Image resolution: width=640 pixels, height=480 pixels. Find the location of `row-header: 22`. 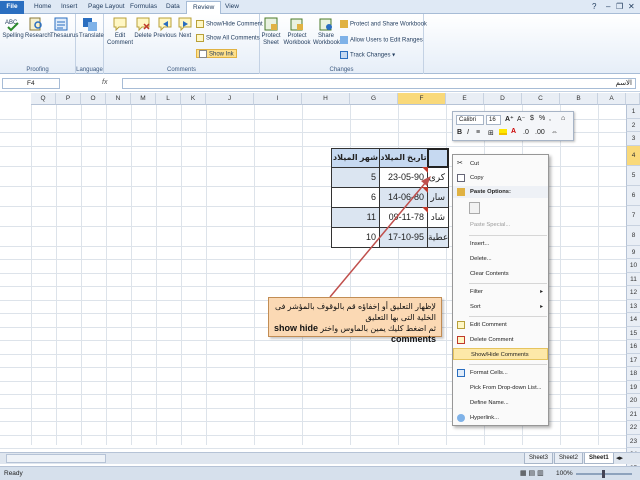

row-header: 22 is located at coordinates (633, 428).